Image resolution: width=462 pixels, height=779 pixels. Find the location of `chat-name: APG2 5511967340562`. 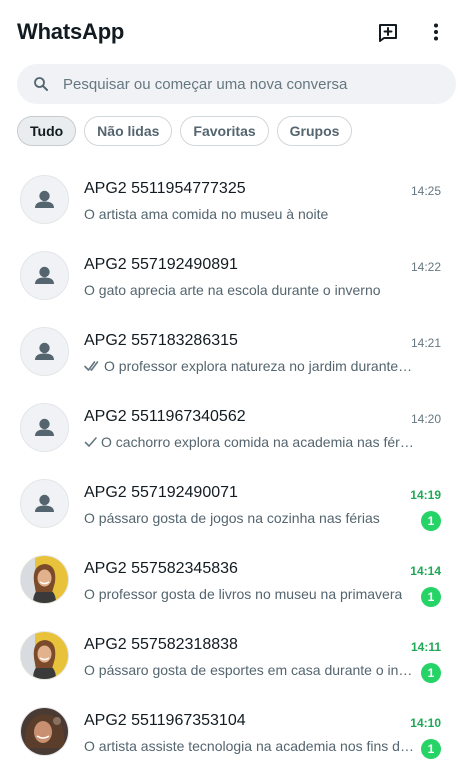

chat-name: APG2 5511967340562 is located at coordinates (165, 416).